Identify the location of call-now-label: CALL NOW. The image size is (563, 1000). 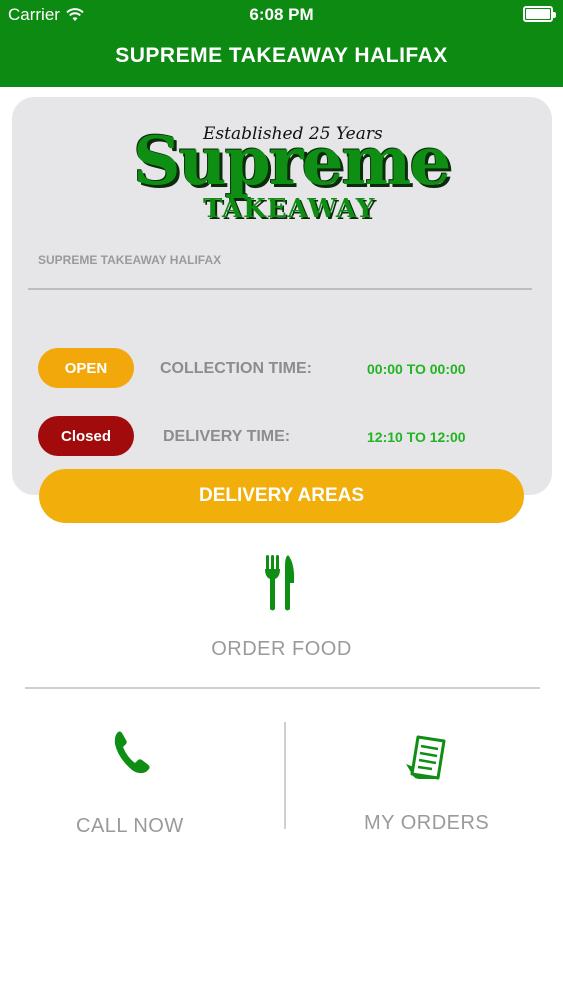
(130, 826).